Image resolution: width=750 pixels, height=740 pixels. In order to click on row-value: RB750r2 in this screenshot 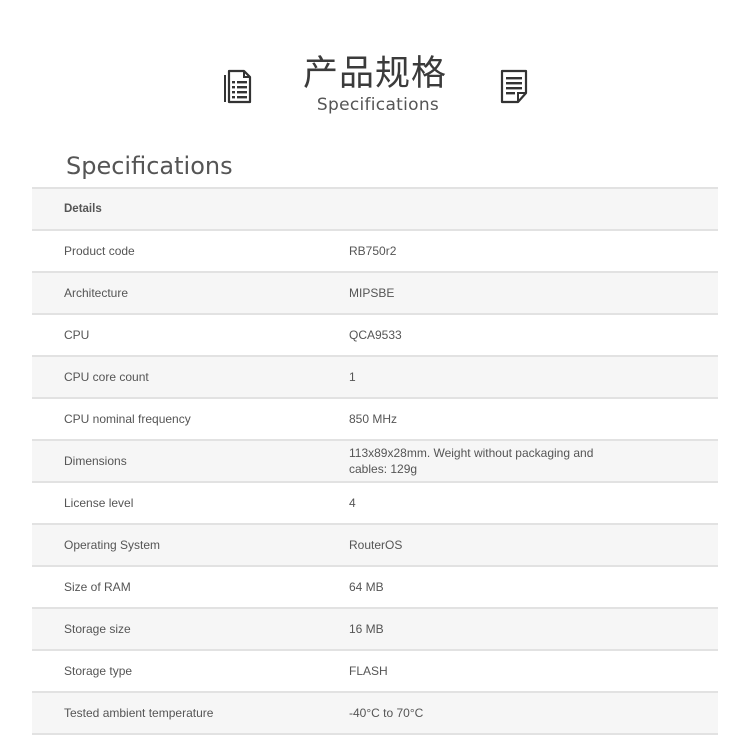, I will do `click(373, 251)`.